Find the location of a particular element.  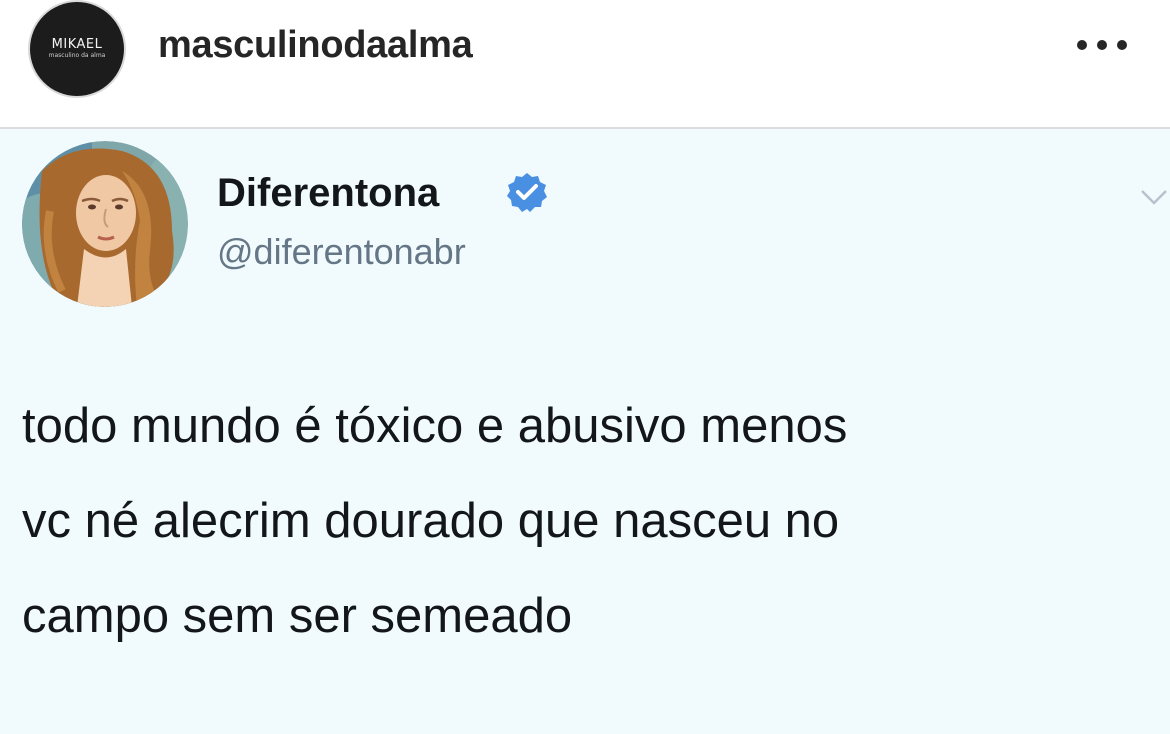

avatar-logo-subtext: masculino da alma is located at coordinates (77, 55).